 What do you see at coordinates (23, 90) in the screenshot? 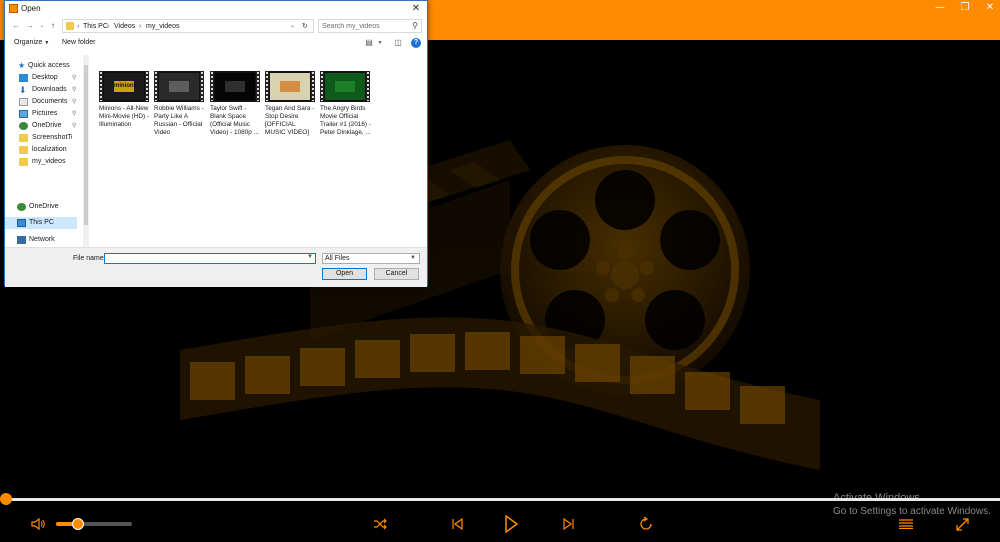
I see `download-icon: ⬇` at bounding box center [23, 90].